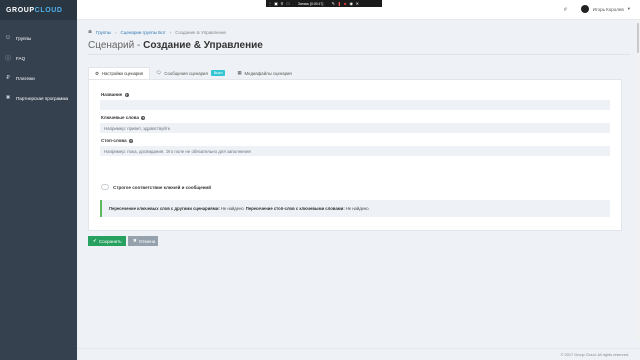 This screenshot has height=360, width=640. I want to click on hash-icon: #, so click(565, 10).